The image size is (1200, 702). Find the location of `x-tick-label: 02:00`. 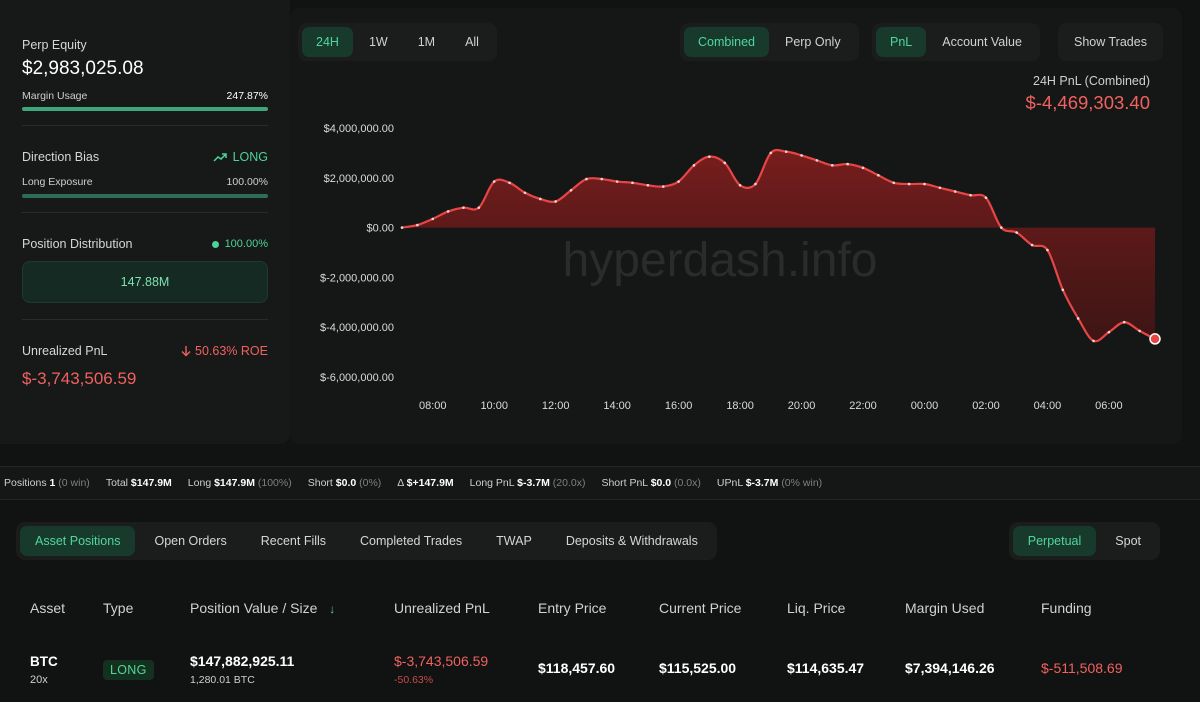

x-tick-label: 02:00 is located at coordinates (986, 406).